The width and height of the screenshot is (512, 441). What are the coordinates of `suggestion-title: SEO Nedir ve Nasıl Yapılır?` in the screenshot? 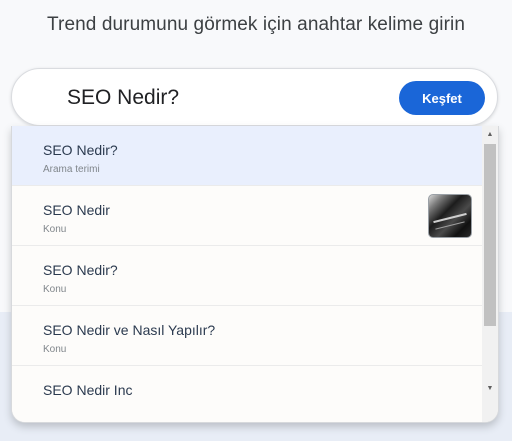 It's located at (129, 330).